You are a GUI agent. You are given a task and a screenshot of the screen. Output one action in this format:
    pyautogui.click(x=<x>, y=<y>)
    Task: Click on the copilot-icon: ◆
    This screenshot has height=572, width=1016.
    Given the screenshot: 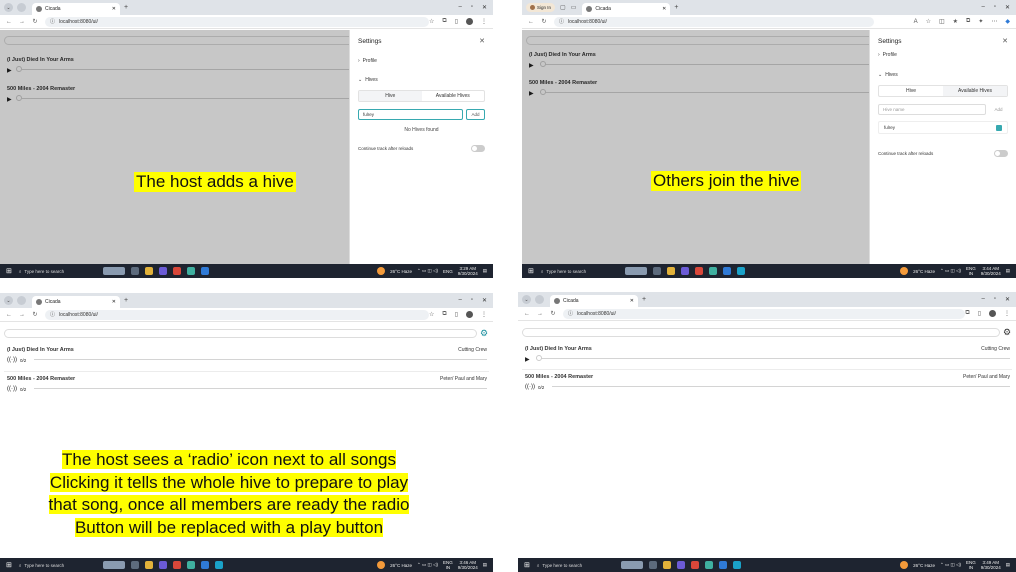 What is the action you would take?
    pyautogui.click(x=1007, y=21)
    